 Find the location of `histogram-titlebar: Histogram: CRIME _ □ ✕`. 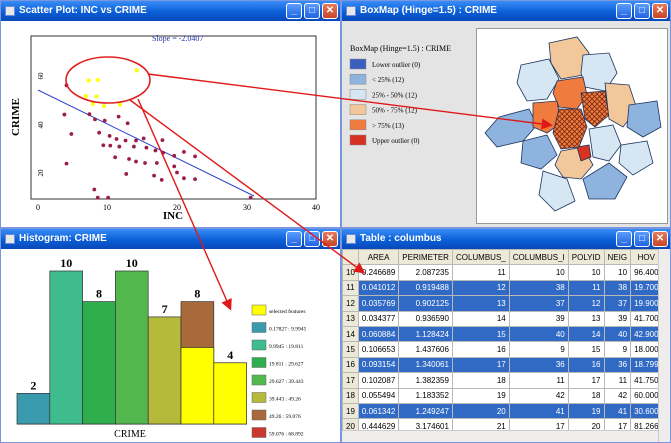

histogram-titlebar: Histogram: CRIME _ □ ✕ is located at coordinates (170, 239).